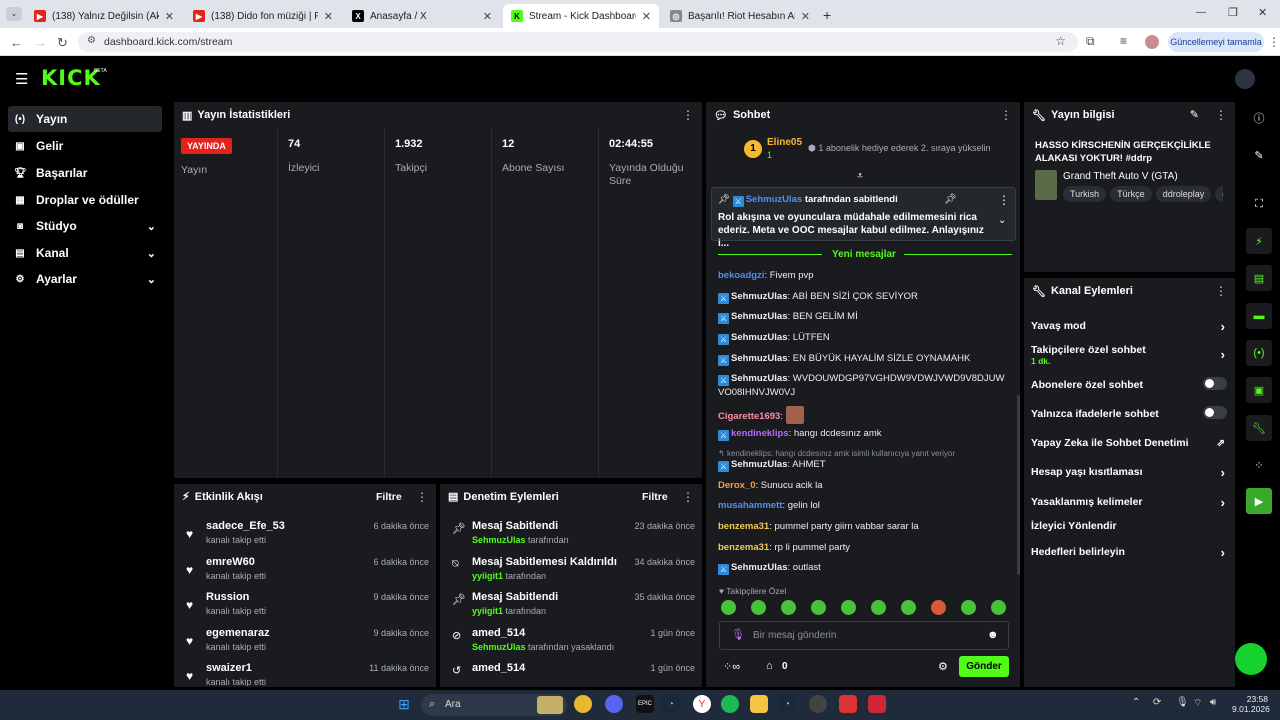  What do you see at coordinates (1215, 412) in the screenshot?
I see `emote-only-toggle` at bounding box center [1215, 412].